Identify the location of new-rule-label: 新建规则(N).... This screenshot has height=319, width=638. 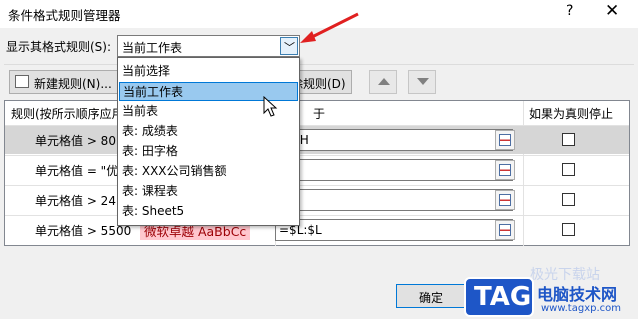
(73, 84).